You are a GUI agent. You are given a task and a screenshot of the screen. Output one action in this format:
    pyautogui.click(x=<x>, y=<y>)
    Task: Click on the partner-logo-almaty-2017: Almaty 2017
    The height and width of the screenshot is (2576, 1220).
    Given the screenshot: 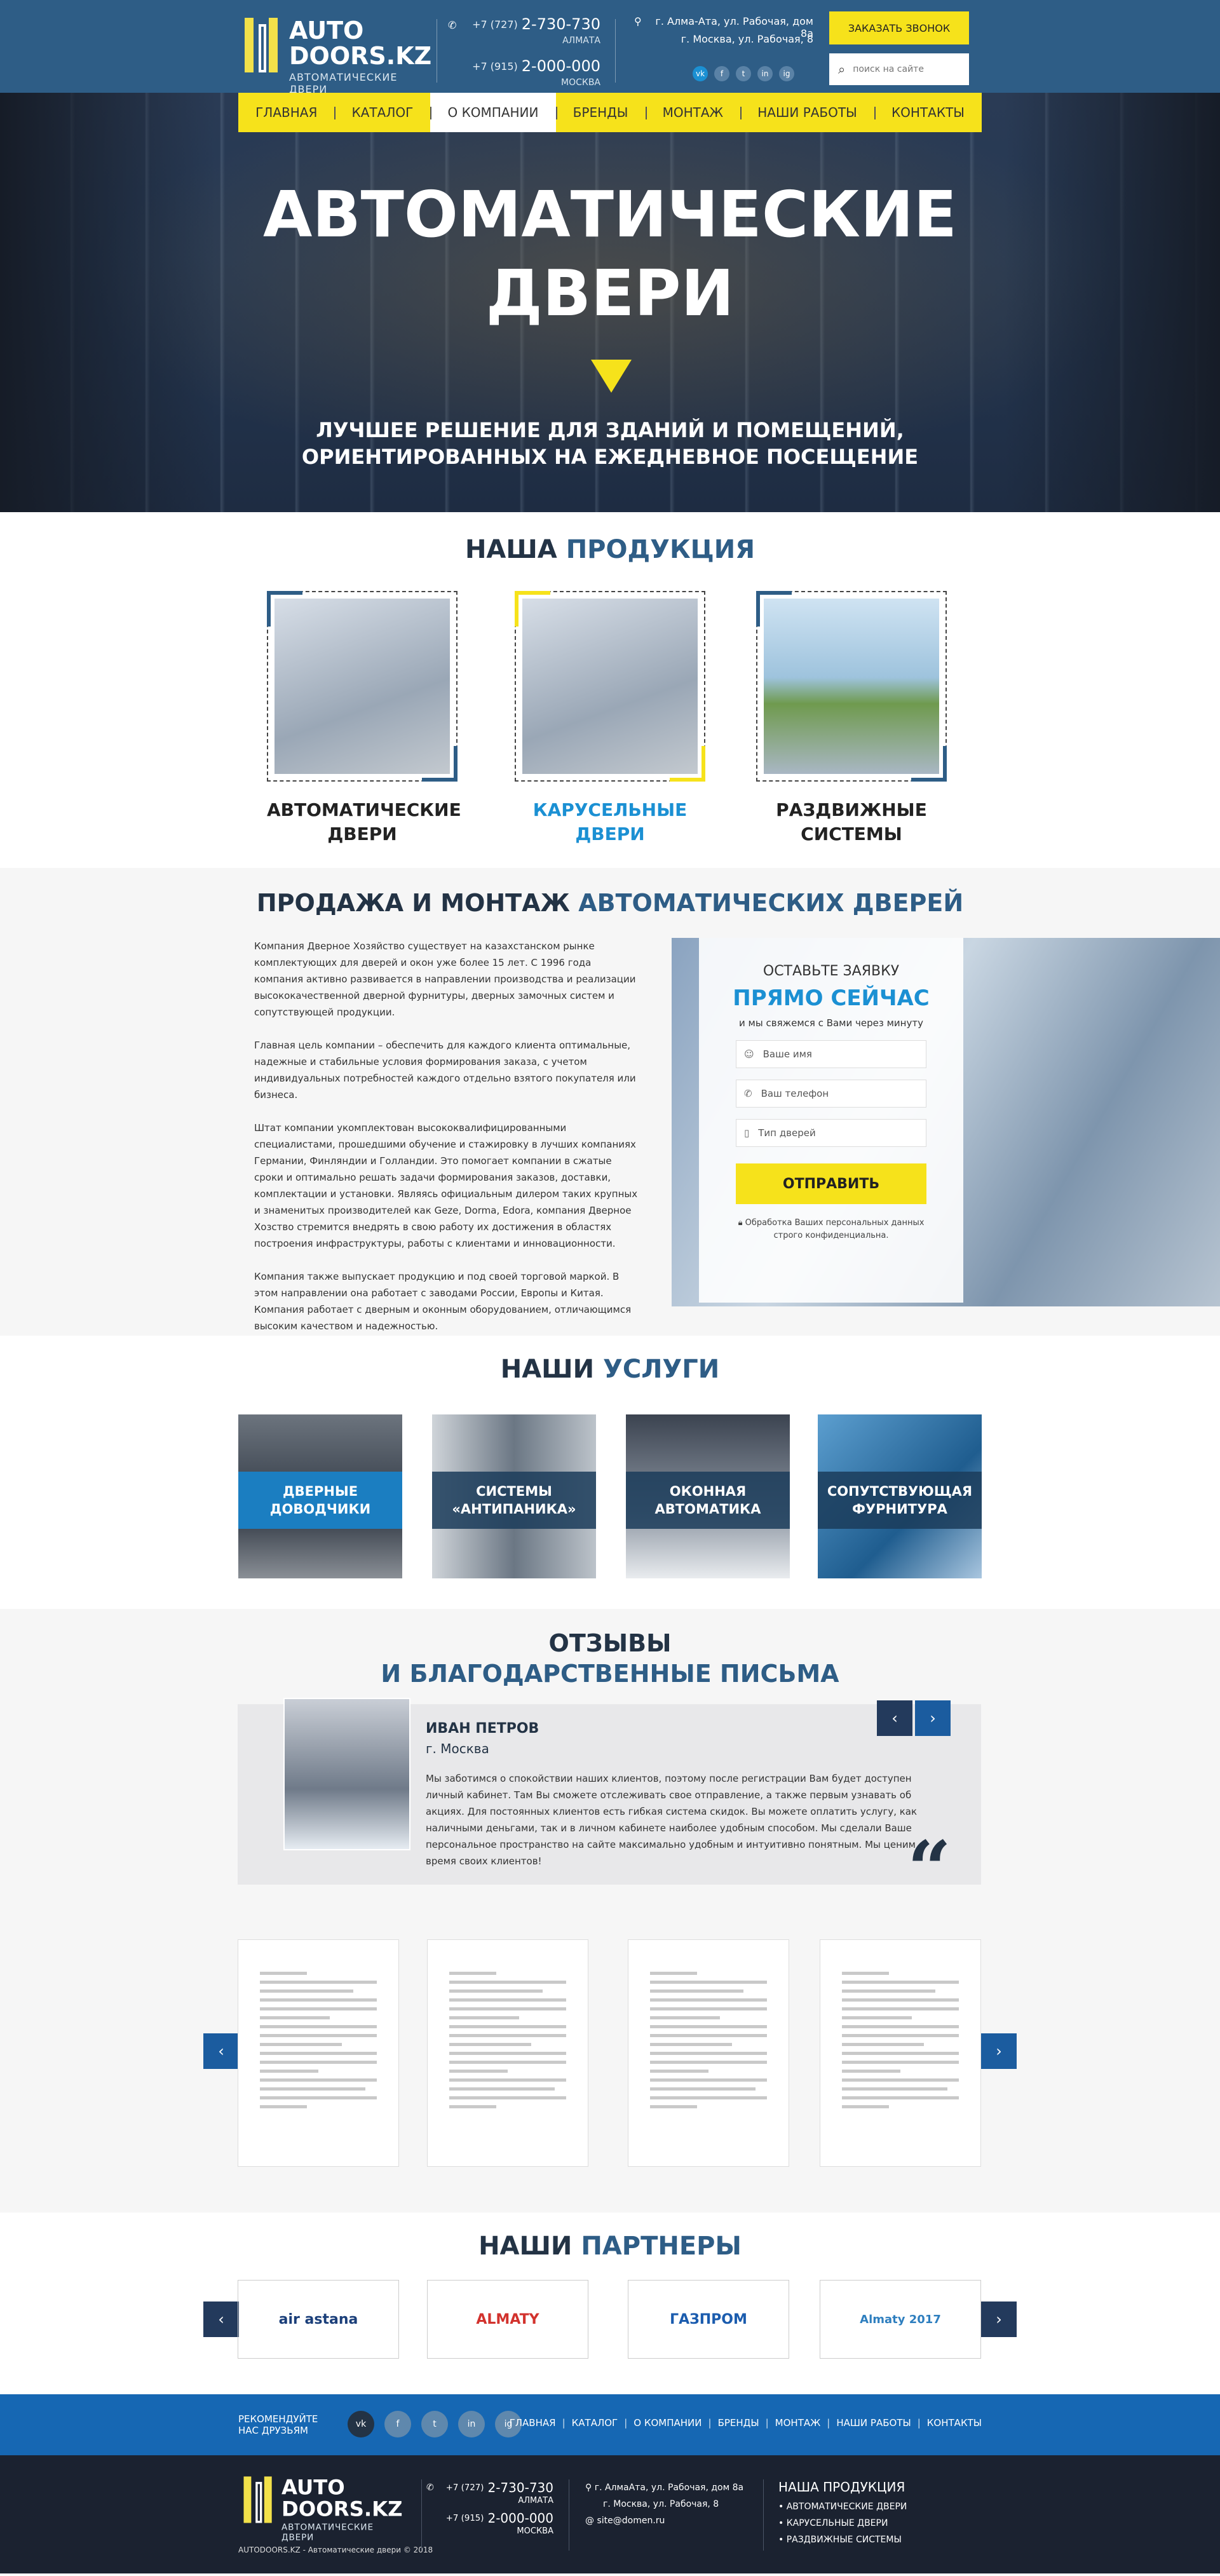 What is the action you would take?
    pyautogui.click(x=900, y=2319)
    